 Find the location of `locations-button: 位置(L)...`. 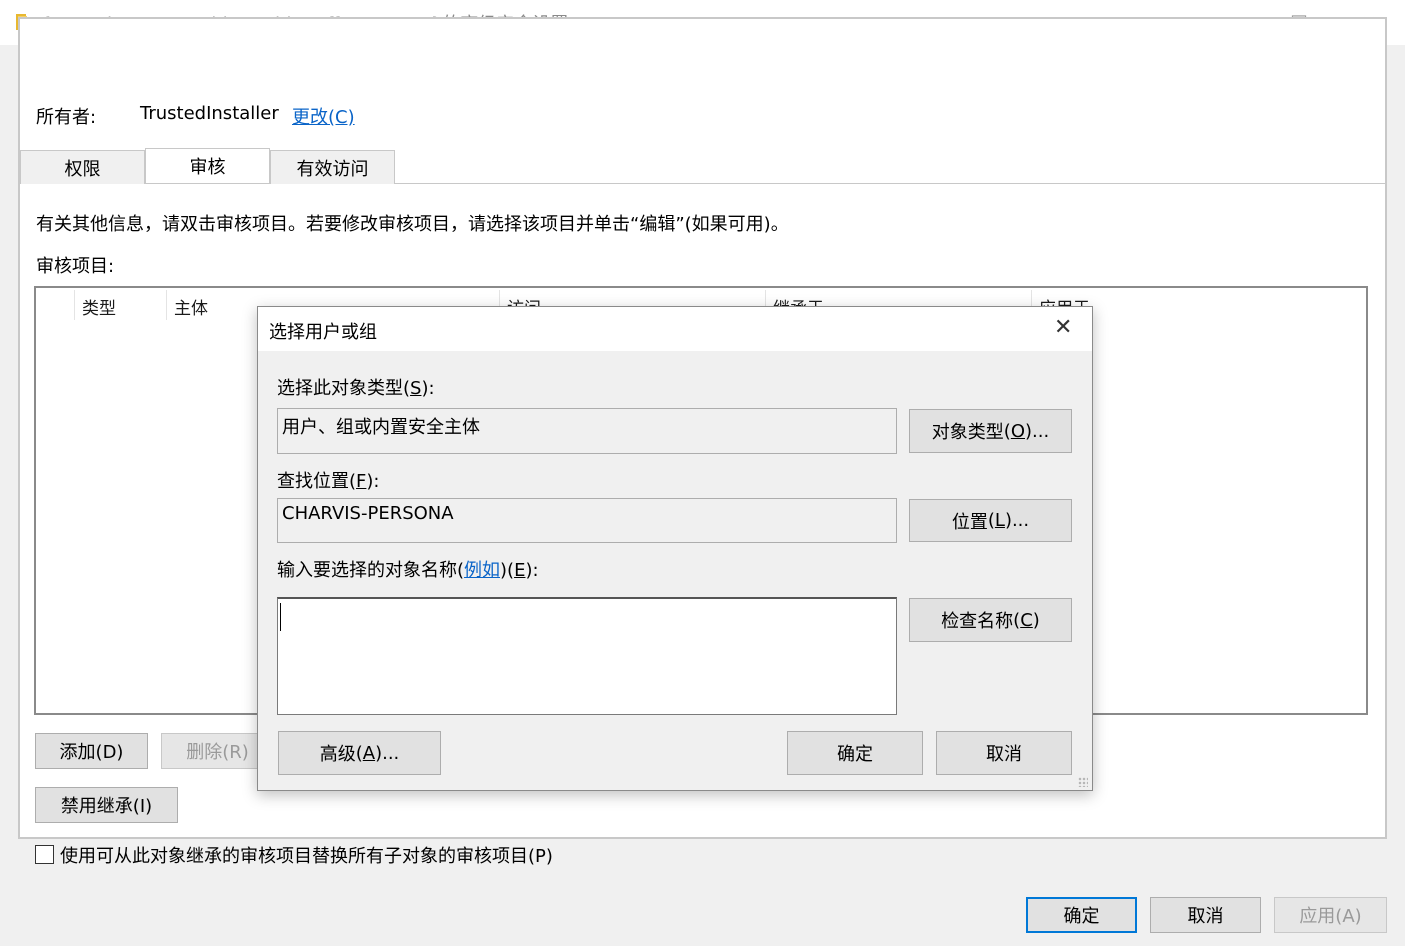

locations-button: 位置(L)... is located at coordinates (990, 520).